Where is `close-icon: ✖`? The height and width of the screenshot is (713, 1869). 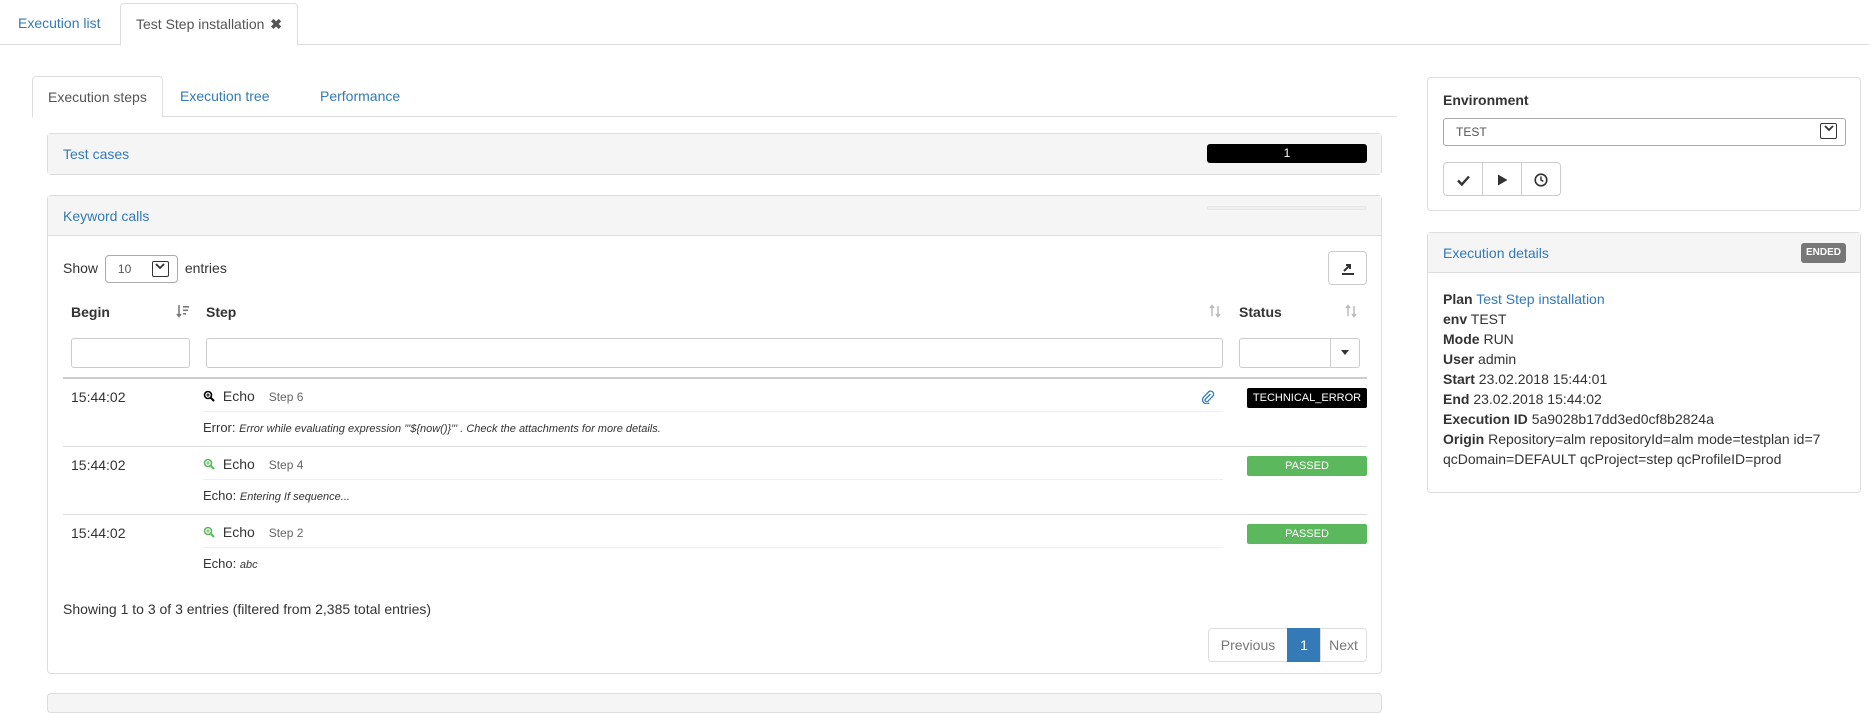
close-icon: ✖ is located at coordinates (276, 24).